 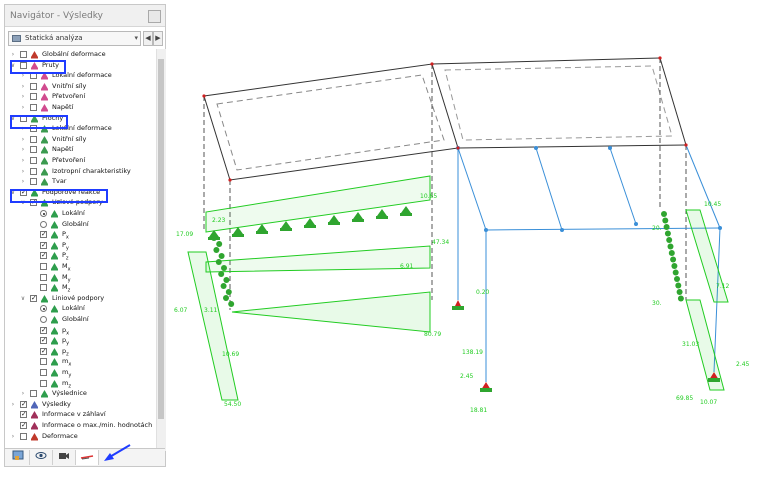 I want to click on overlay-arrow, so click(x=117, y=452).